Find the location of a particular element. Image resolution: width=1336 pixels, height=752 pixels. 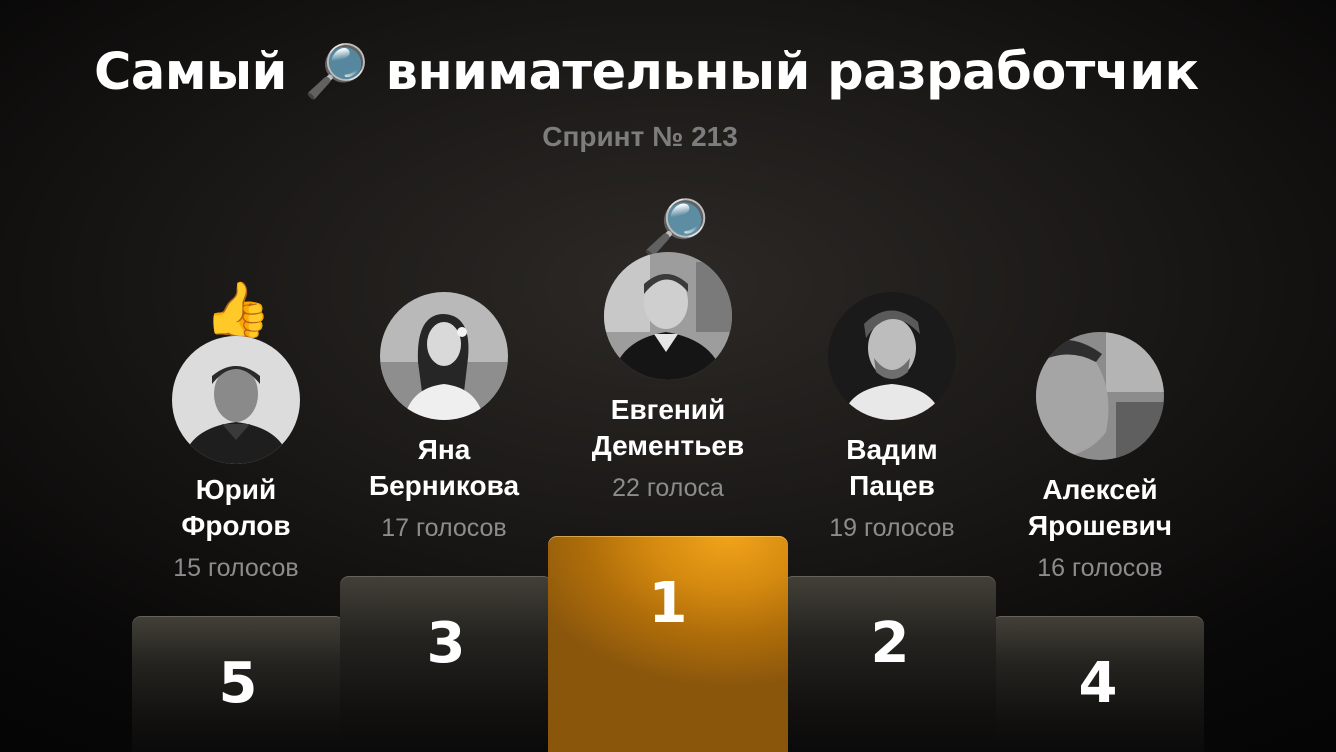

person-last-name: Ярошевич is located at coordinates (1100, 525).